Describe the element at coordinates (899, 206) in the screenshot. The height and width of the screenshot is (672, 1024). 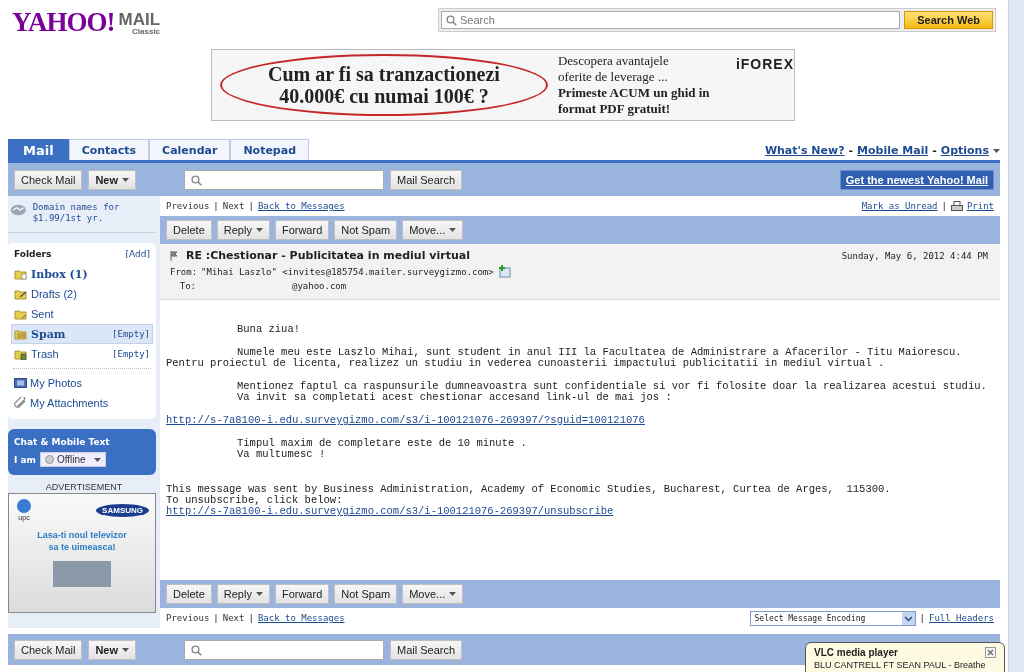
I see `mark-unread-link: Mark as Unread` at that location.